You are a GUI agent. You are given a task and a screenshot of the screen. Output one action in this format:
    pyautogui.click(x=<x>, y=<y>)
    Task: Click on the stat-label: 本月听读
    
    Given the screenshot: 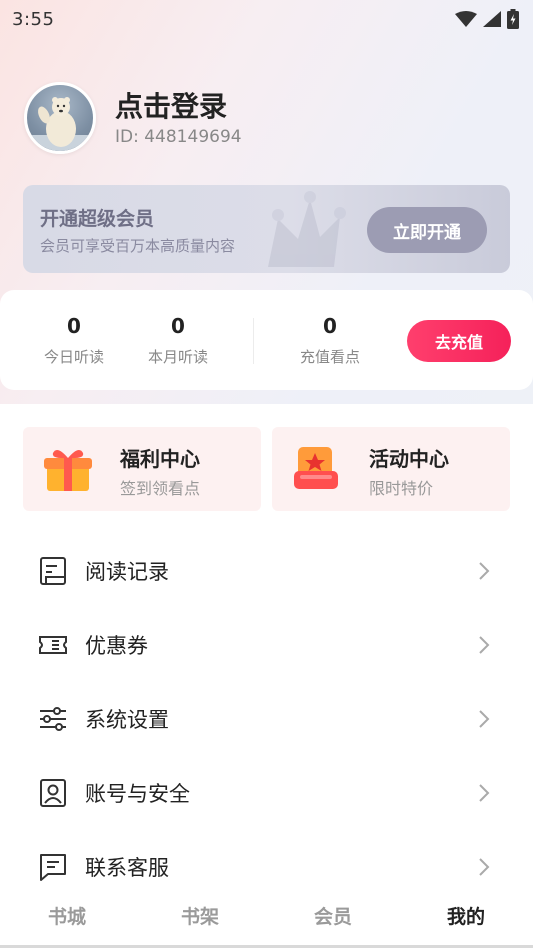 What is the action you would take?
    pyautogui.click(x=177, y=357)
    